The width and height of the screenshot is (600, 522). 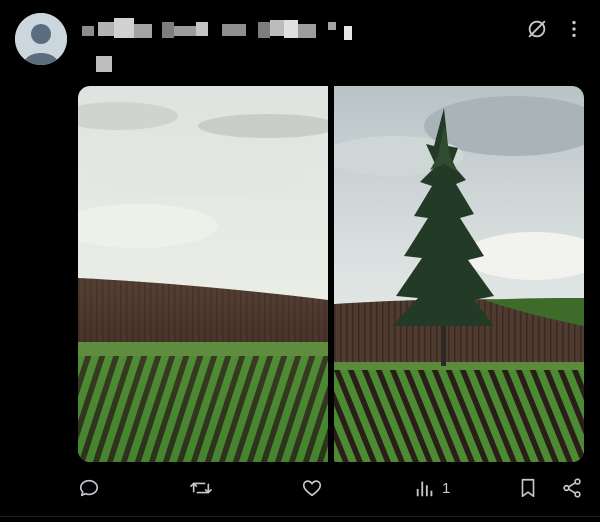 I want to click on heart-icon, so click(x=312, y=488).